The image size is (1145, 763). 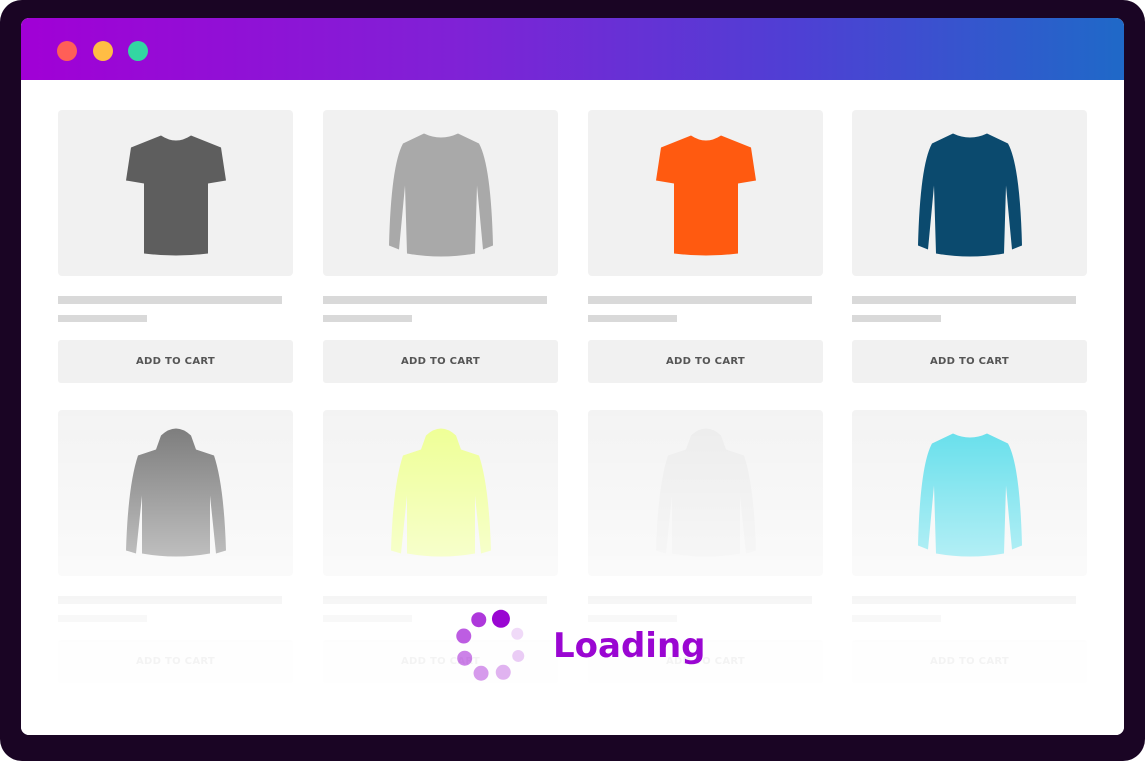 I want to click on spinner-dots-icon, so click(x=490, y=645).